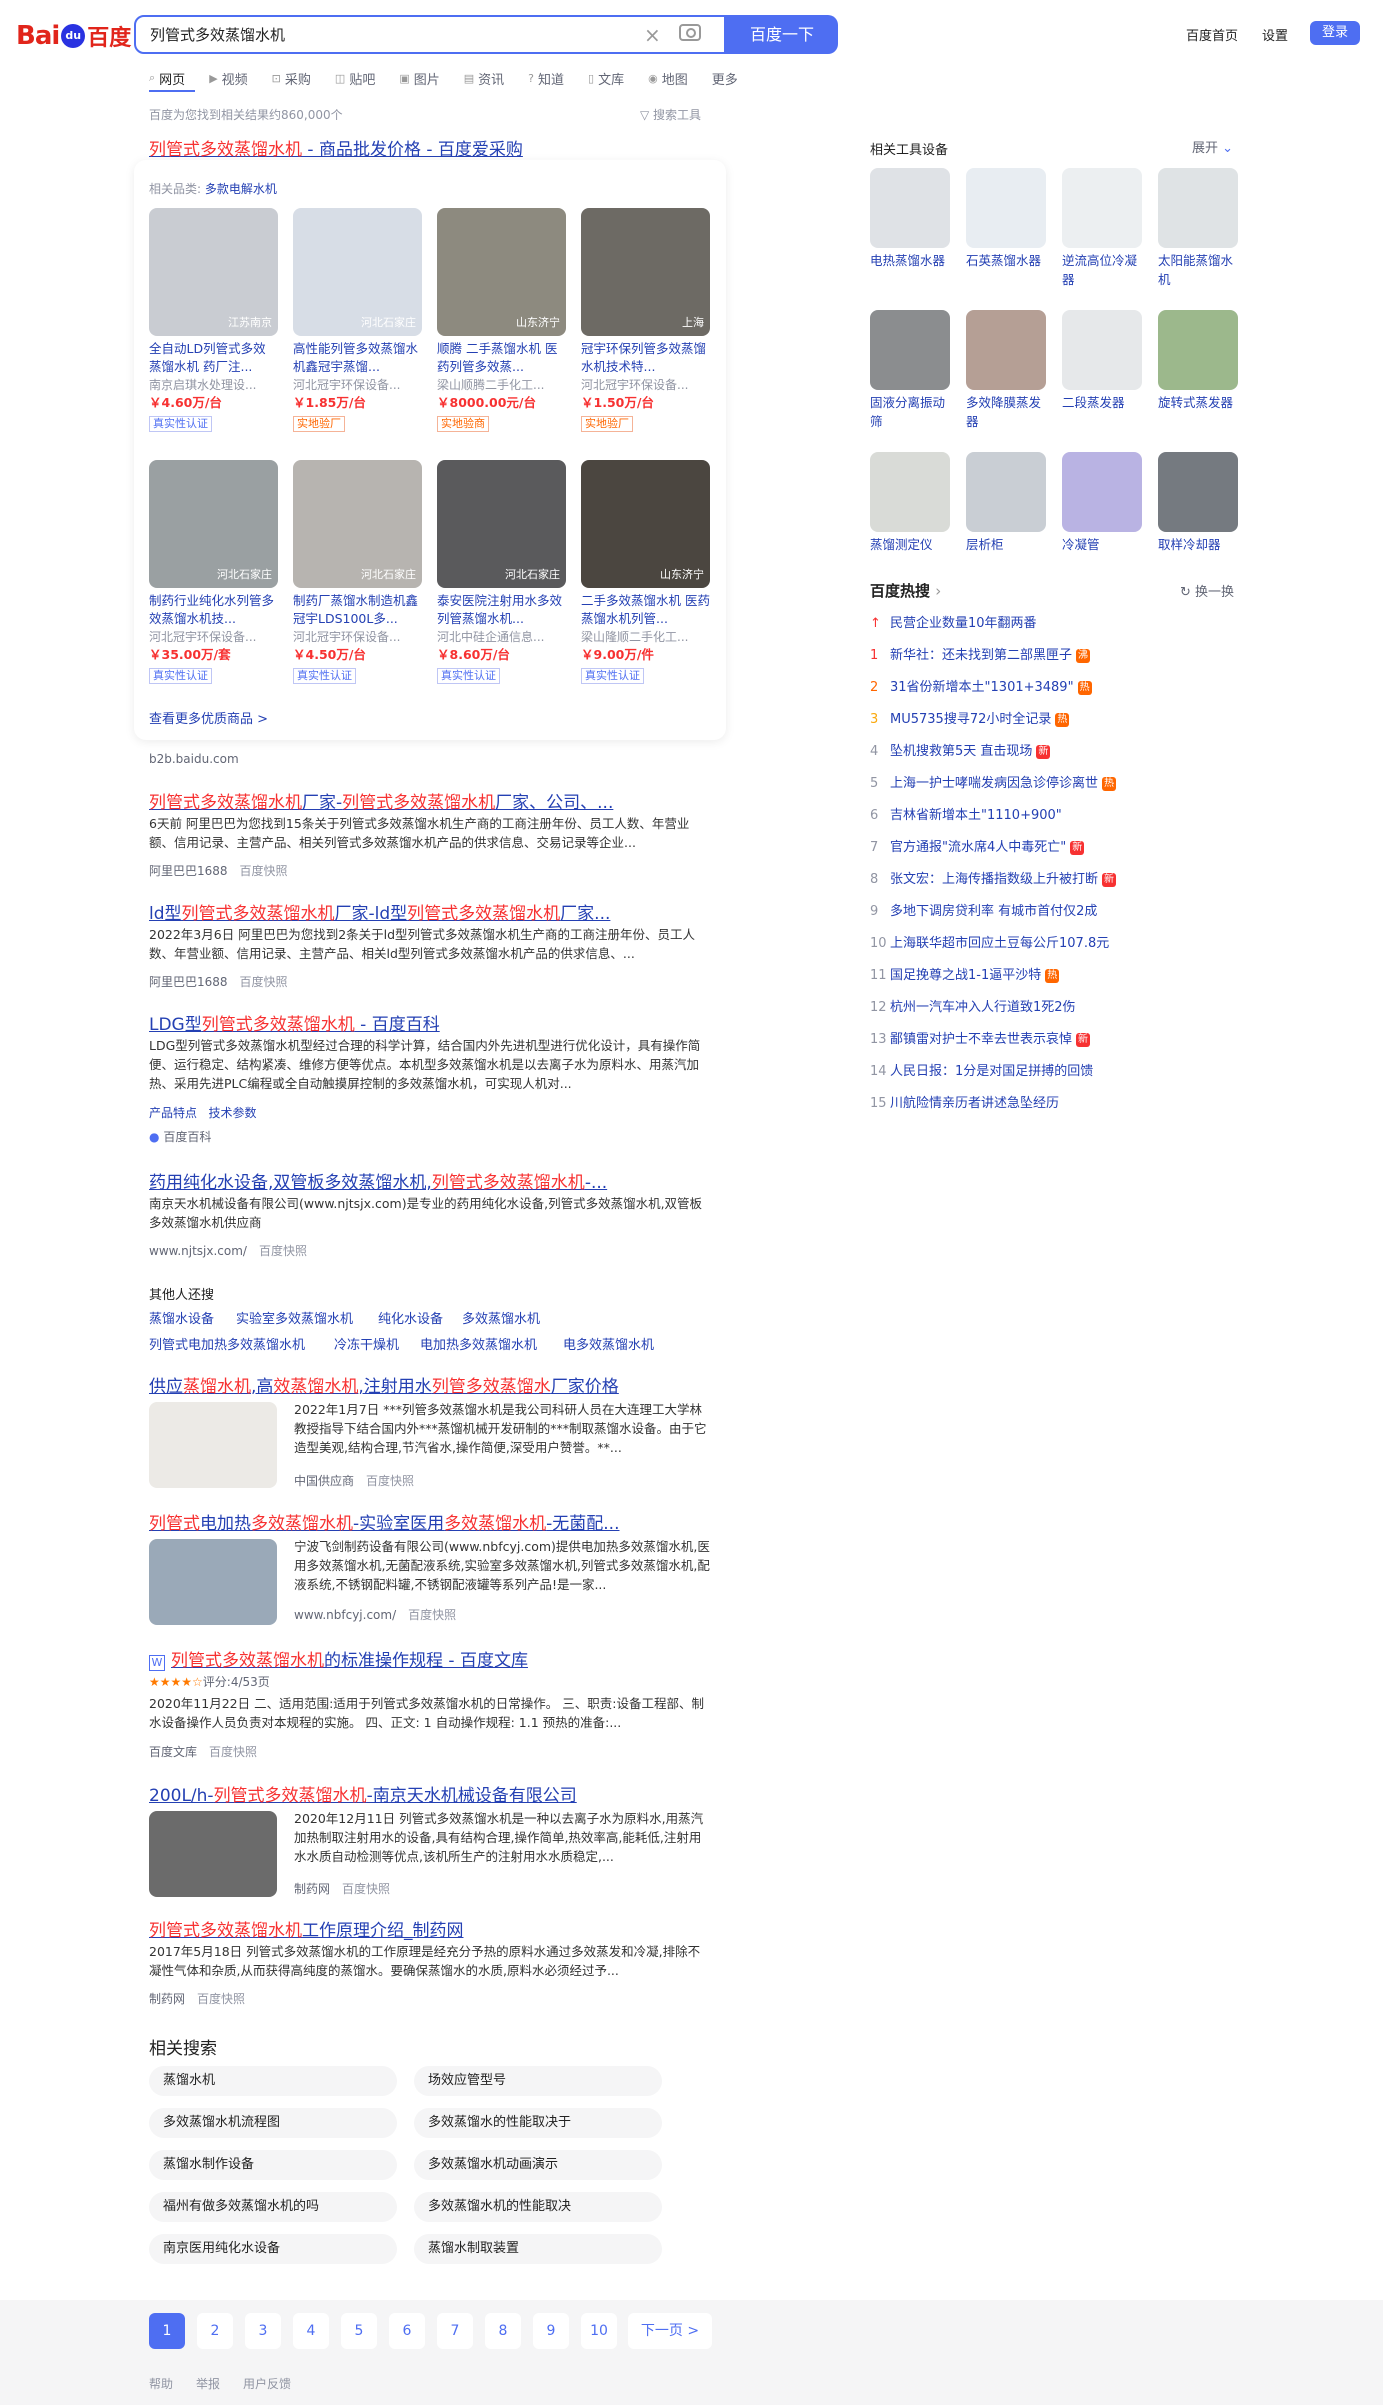 The height and width of the screenshot is (2405, 1383). What do you see at coordinates (273, 2165) in the screenshot?
I see `related-search-item: 蒸馏水制作设备` at bounding box center [273, 2165].